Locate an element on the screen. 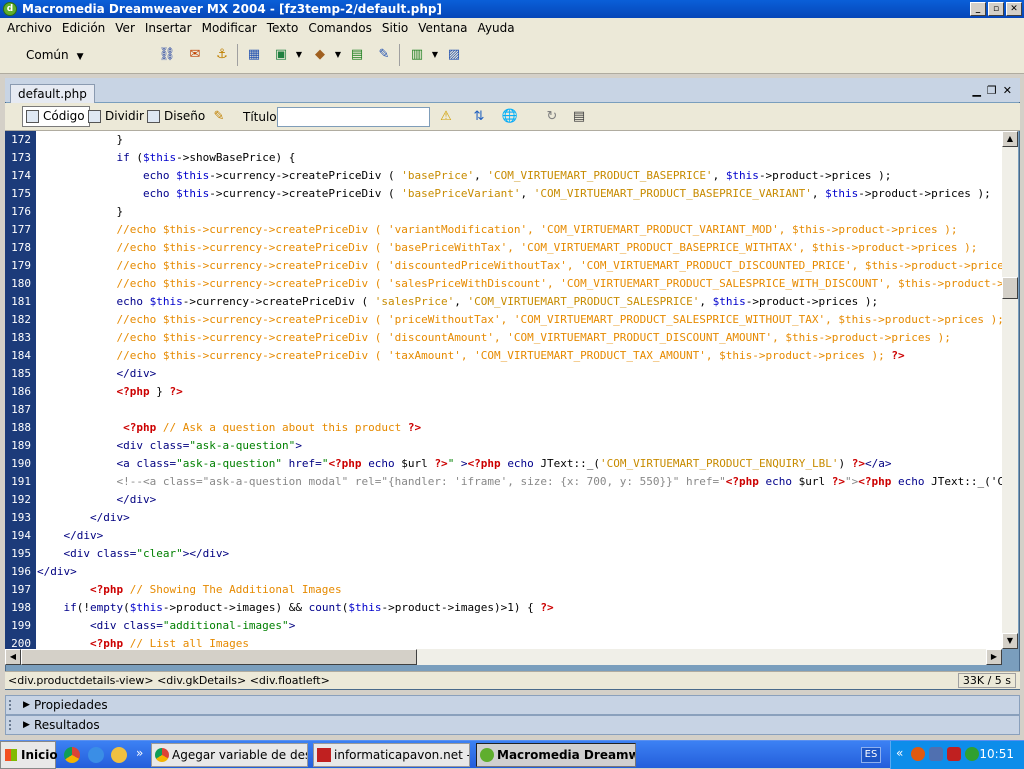  code-text: <?php // List all Images is located at coordinates (143, 642).